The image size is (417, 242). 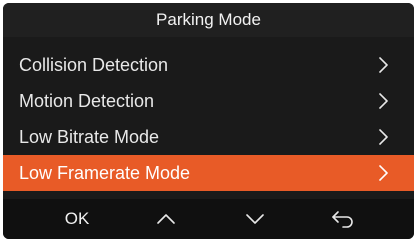 I want to click on up-button, so click(x=166, y=219).